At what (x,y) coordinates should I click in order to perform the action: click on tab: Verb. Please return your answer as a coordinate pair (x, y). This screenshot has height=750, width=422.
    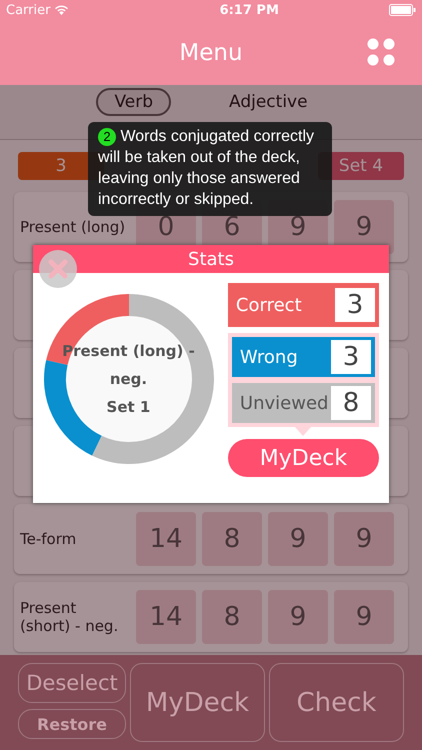
    Looking at the image, I should click on (133, 102).